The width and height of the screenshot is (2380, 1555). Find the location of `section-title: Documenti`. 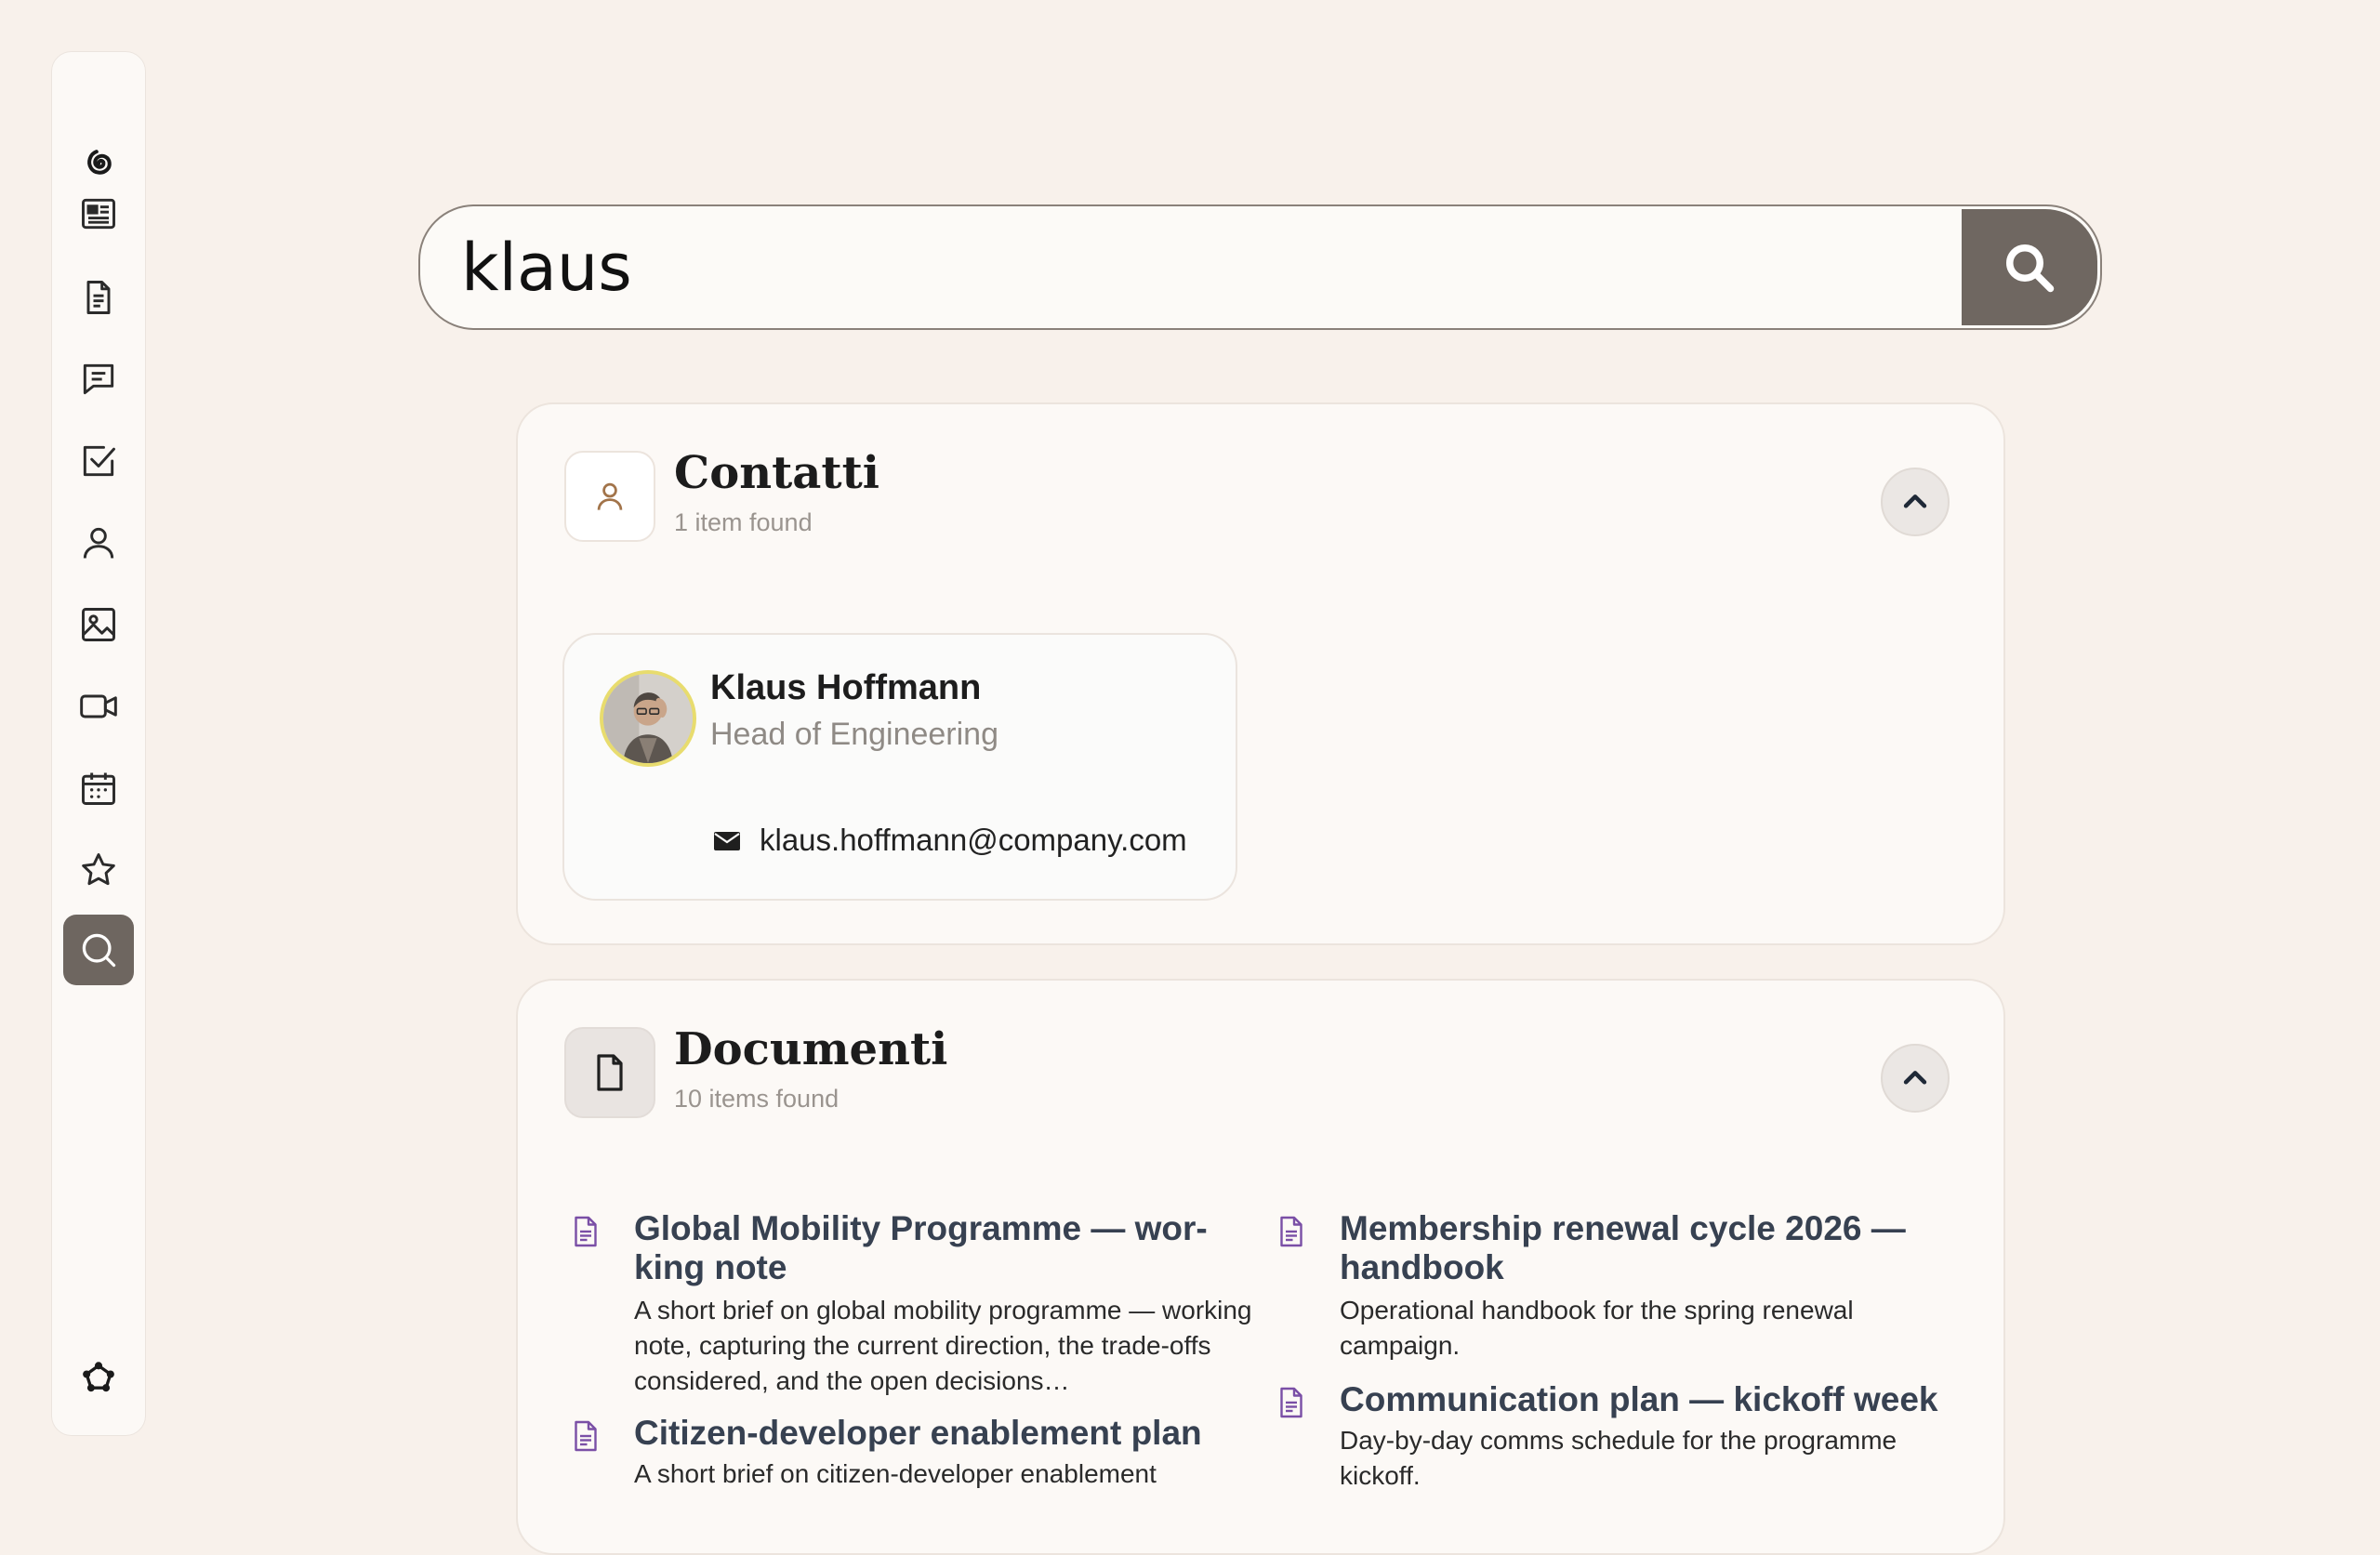

section-title: Documenti is located at coordinates (811, 1049).